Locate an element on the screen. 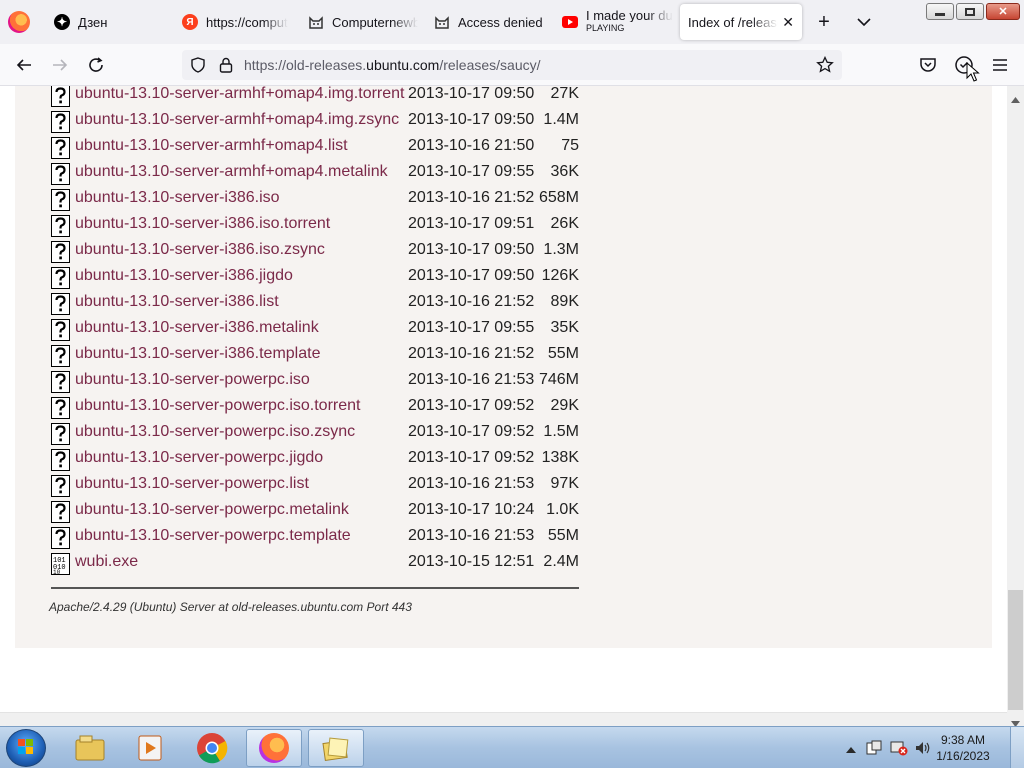 This screenshot has height=768, width=1024. network-disconnected-icon is located at coordinates (899, 750).